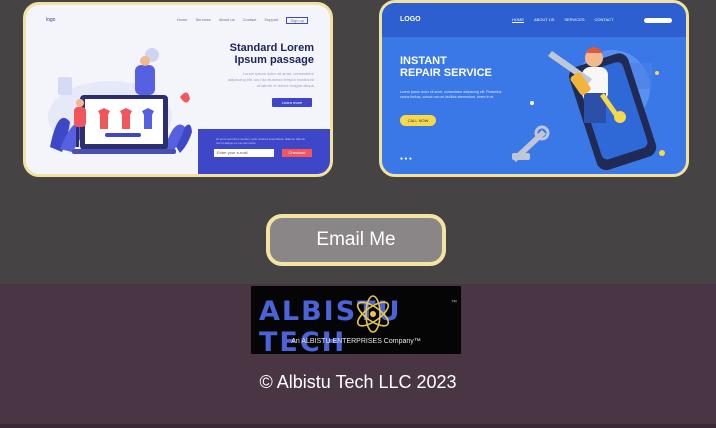 This screenshot has height=428, width=716. I want to click on atom-icon, so click(373, 314).